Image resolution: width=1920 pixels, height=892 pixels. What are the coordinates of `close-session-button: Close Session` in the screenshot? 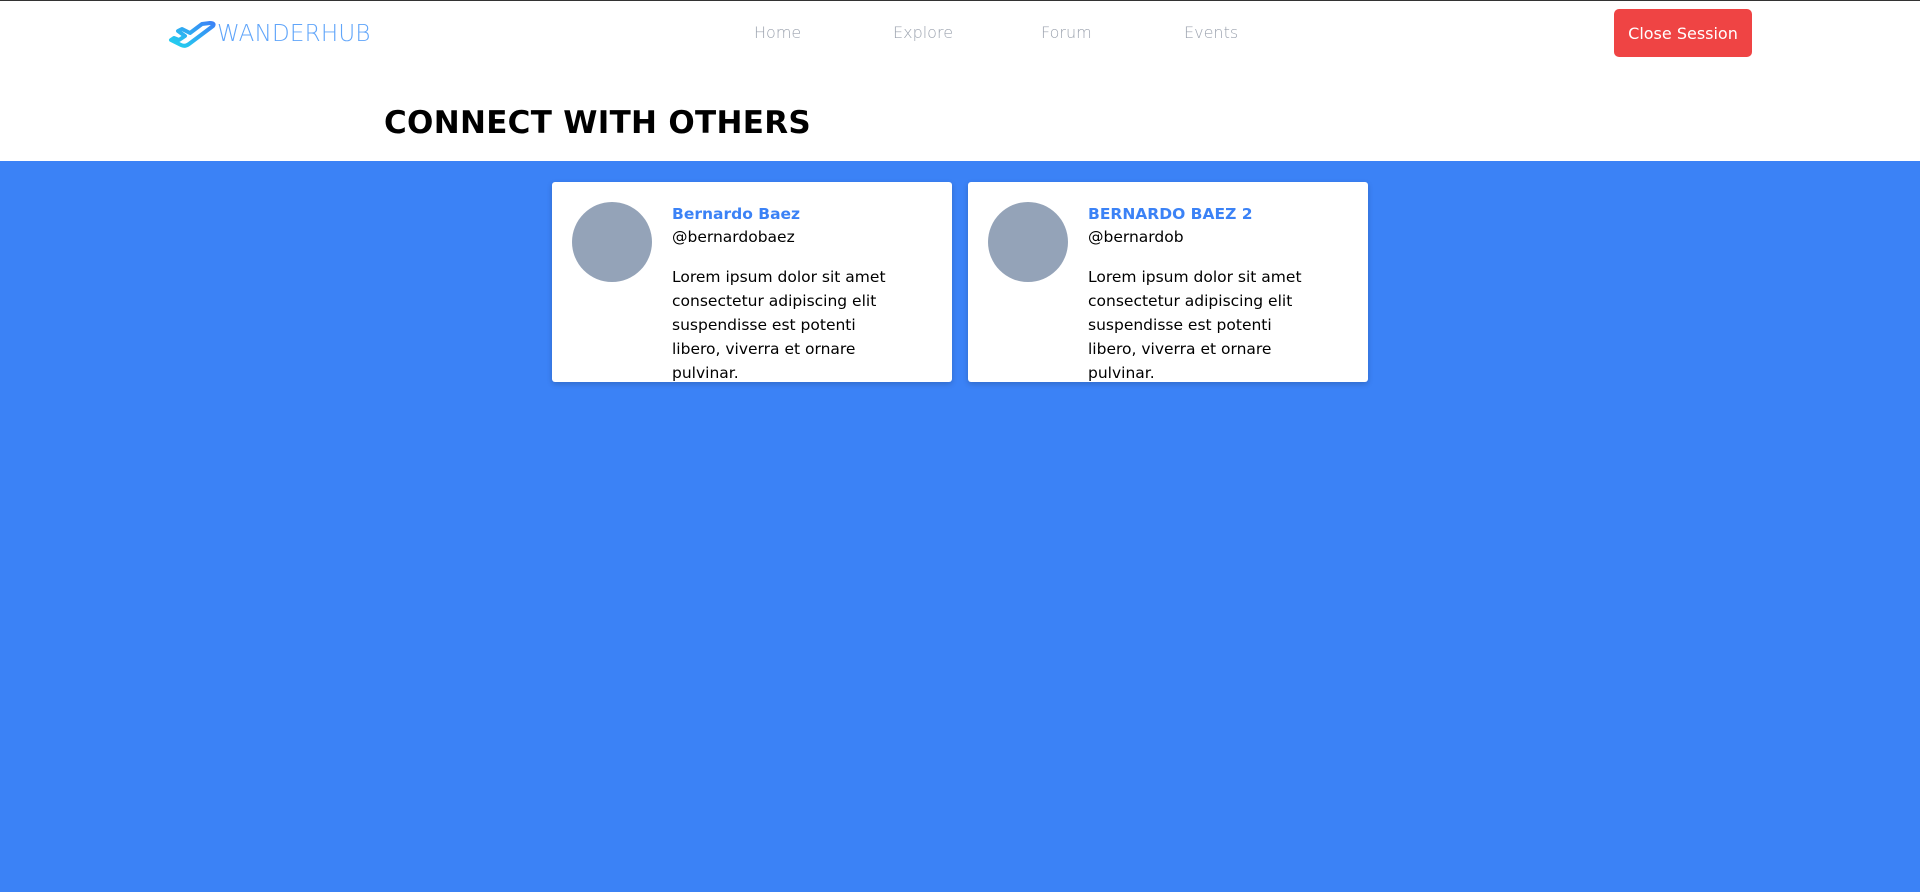 It's located at (1683, 33).